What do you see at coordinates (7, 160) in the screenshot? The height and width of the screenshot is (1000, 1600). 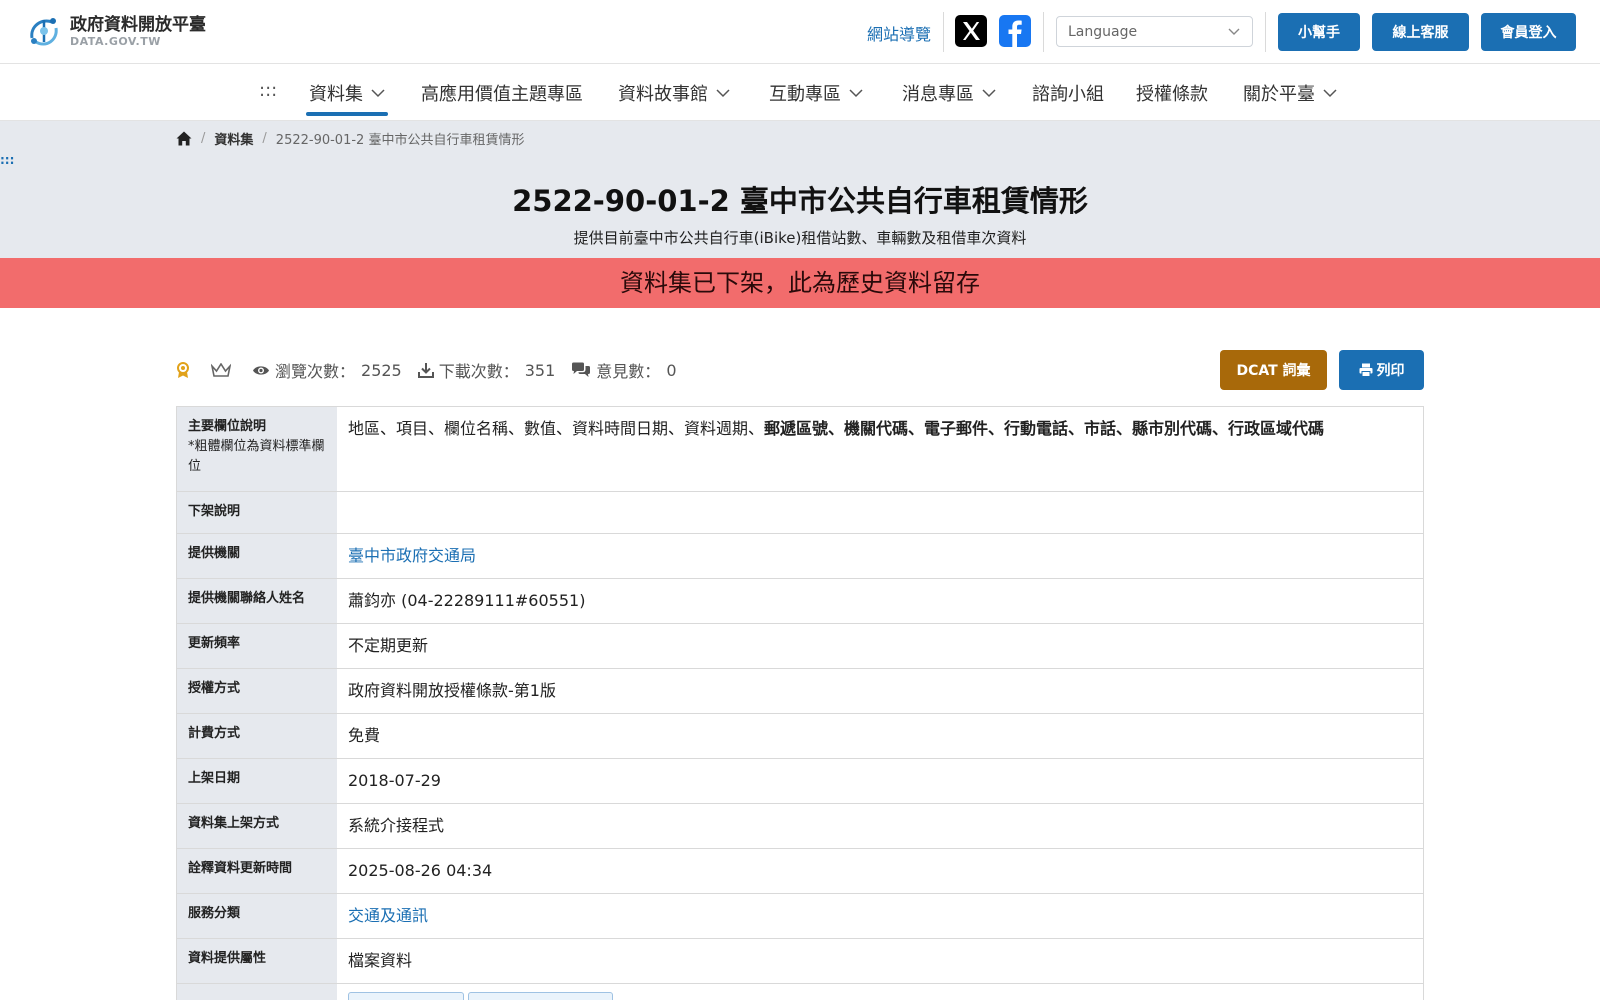 I see `content-skip-marker: :::` at bounding box center [7, 160].